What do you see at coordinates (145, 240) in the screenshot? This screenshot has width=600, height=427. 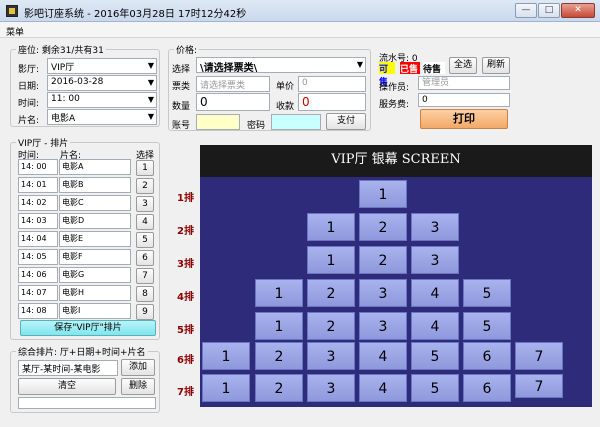 I see `schedule-select-button: 5` at bounding box center [145, 240].